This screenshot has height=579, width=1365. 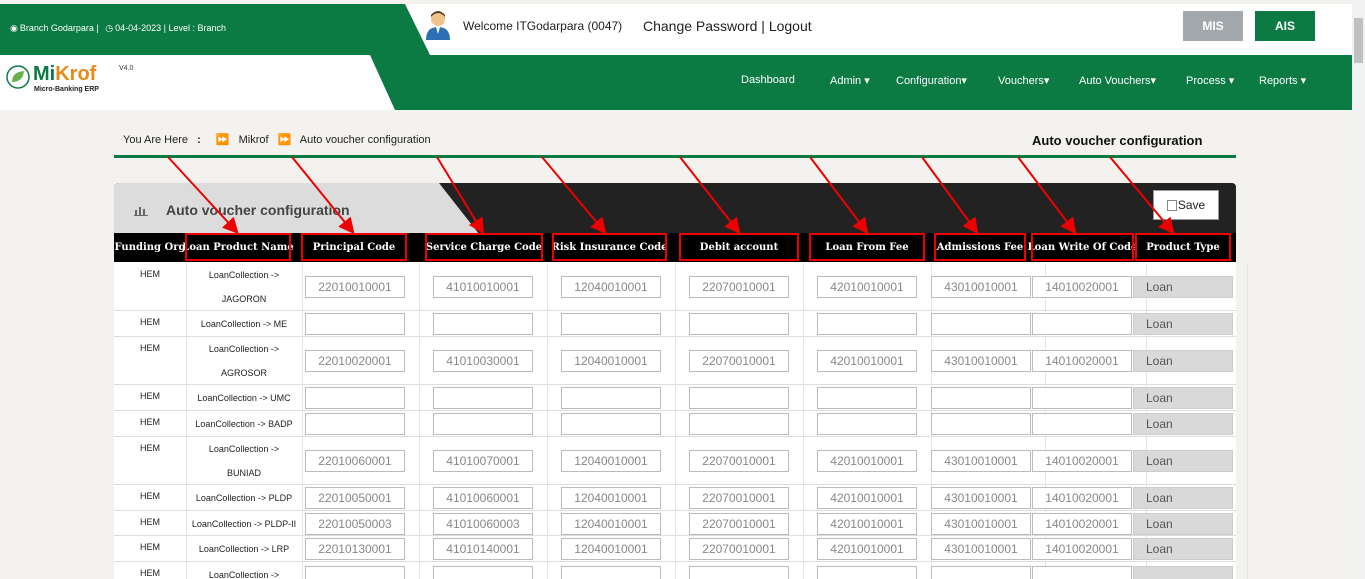 What do you see at coordinates (483, 287) in the screenshot?
I see `code-input: 41010010001` at bounding box center [483, 287].